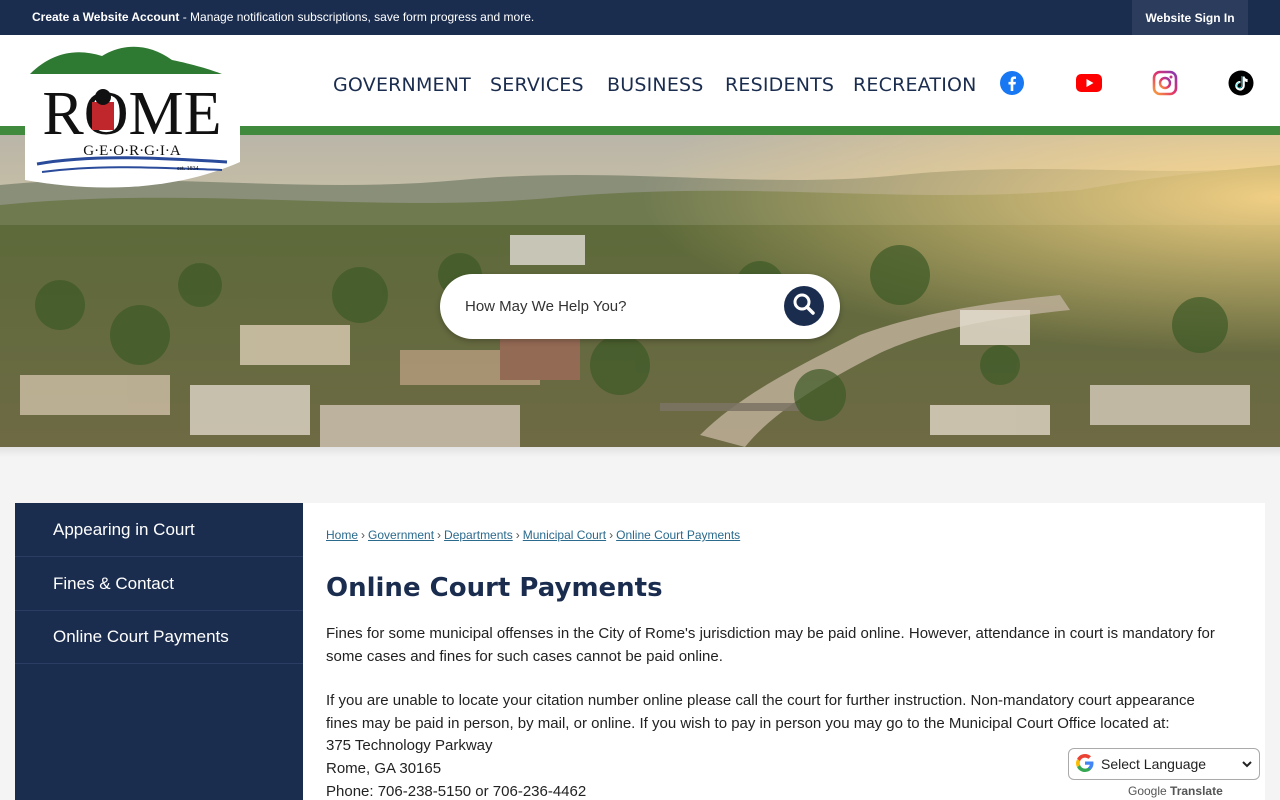 The width and height of the screenshot is (1280, 800). What do you see at coordinates (159, 637) in the screenshot?
I see `sidebar-item-online-court-payments: Online Court Payments` at bounding box center [159, 637].